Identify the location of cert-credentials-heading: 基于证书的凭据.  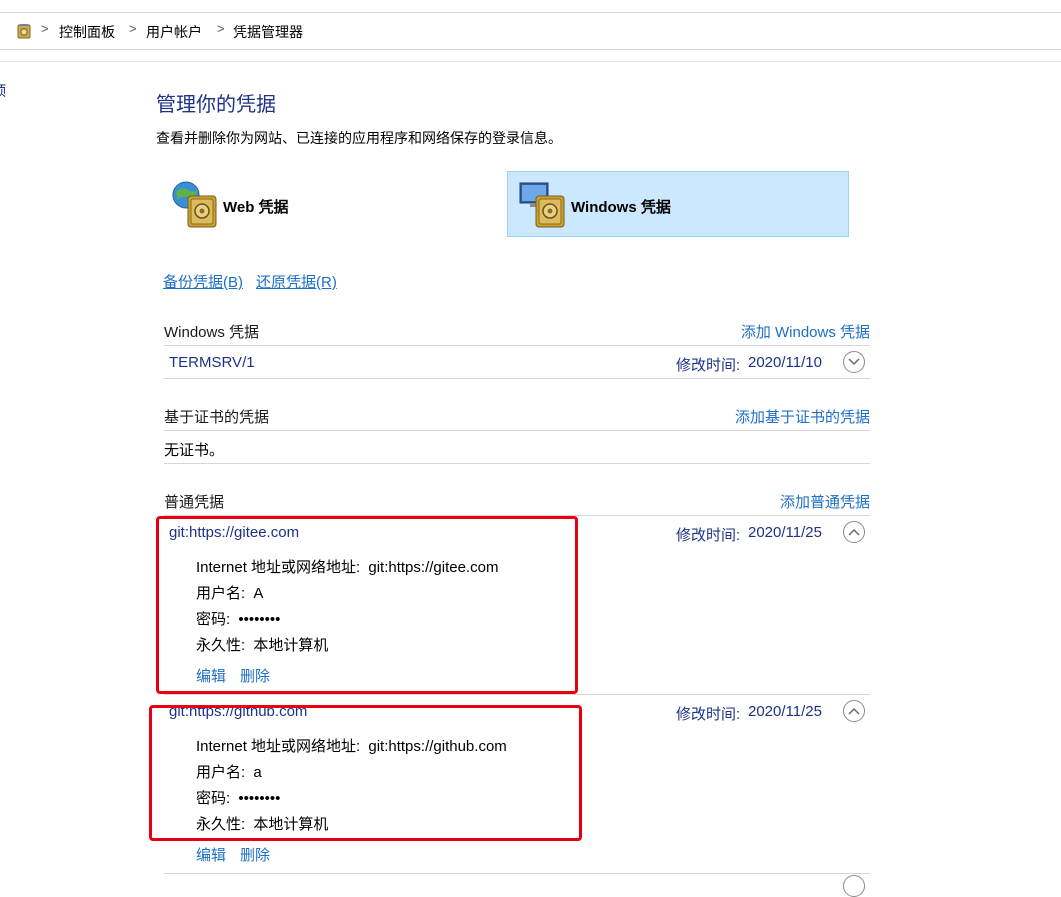
(217, 417).